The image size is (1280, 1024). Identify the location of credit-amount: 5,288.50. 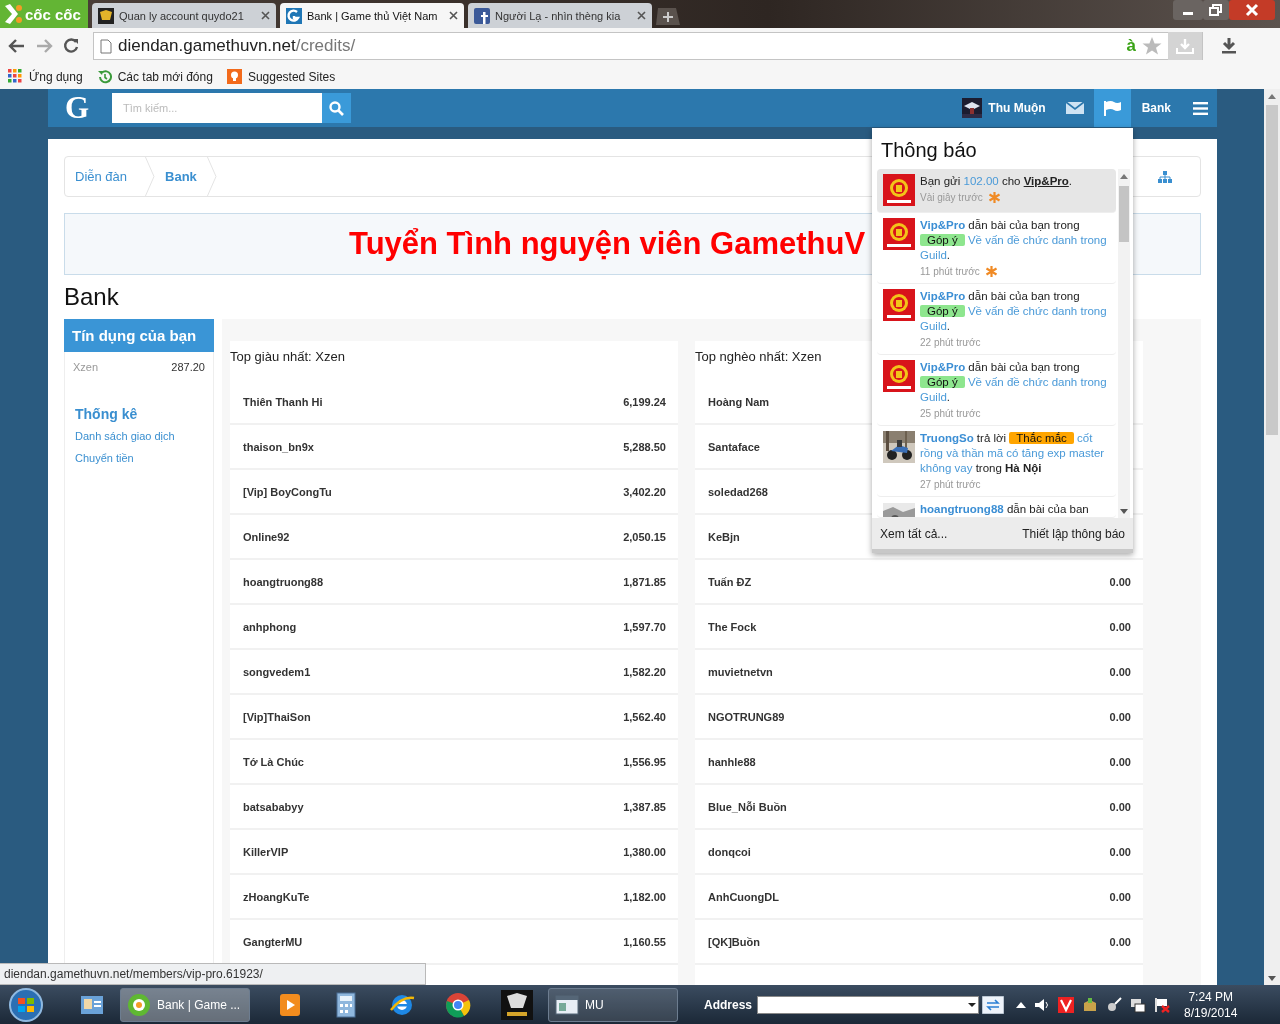
(644, 446).